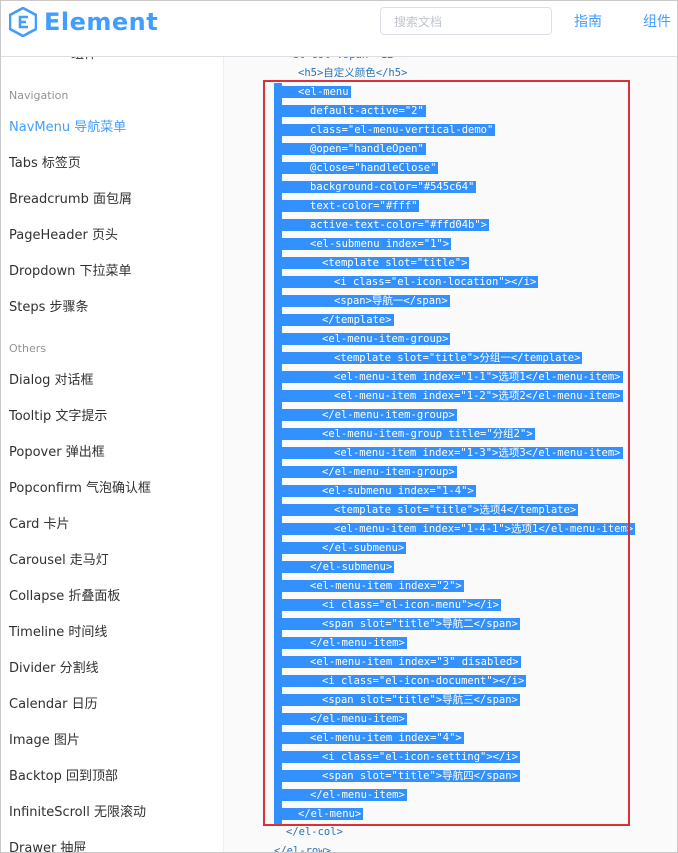 The image size is (678, 853). What do you see at coordinates (302, 849) in the screenshot?
I see `code-line-close-row: </el-row>` at bounding box center [302, 849].